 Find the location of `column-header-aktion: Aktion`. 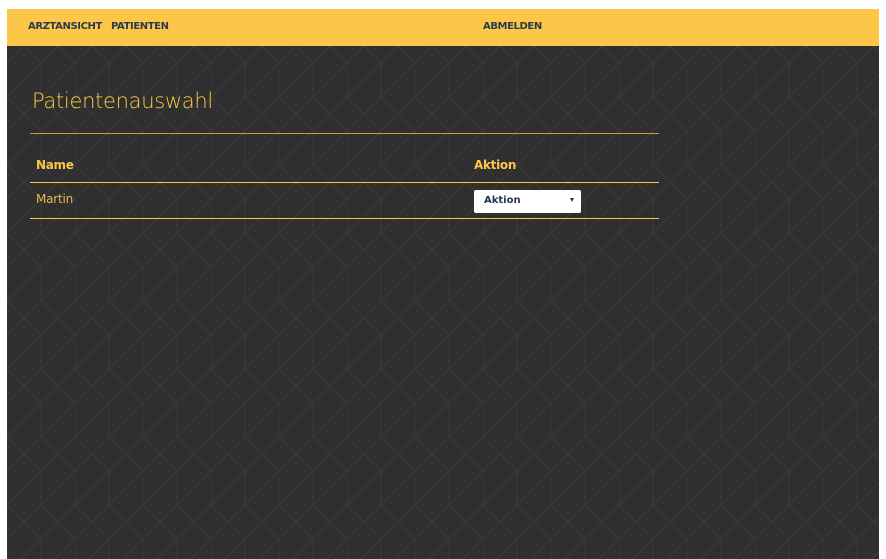

column-header-aktion: Aktion is located at coordinates (495, 165).